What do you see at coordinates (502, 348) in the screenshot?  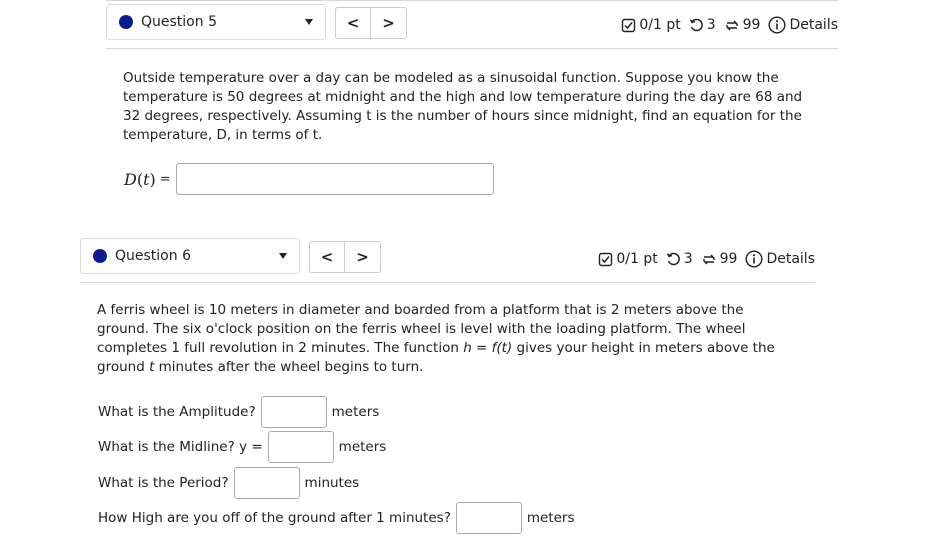 I see `problem-ft: f(t)` at bounding box center [502, 348].